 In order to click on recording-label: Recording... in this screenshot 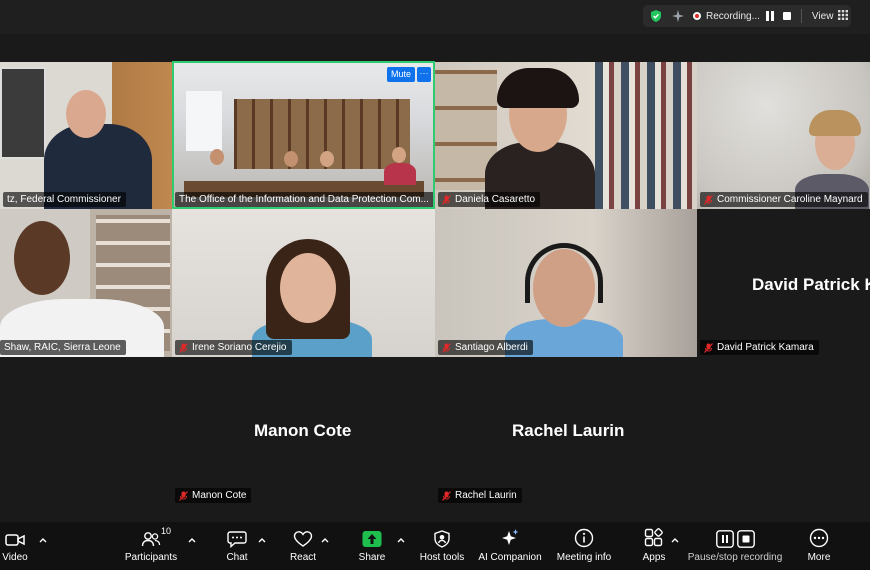, I will do `click(733, 16)`.